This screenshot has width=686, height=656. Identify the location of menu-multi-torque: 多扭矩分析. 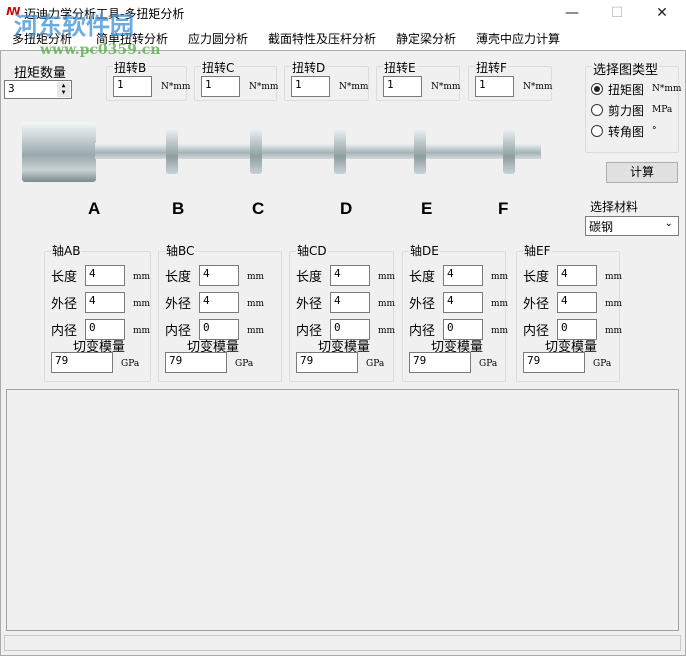
(42, 38).